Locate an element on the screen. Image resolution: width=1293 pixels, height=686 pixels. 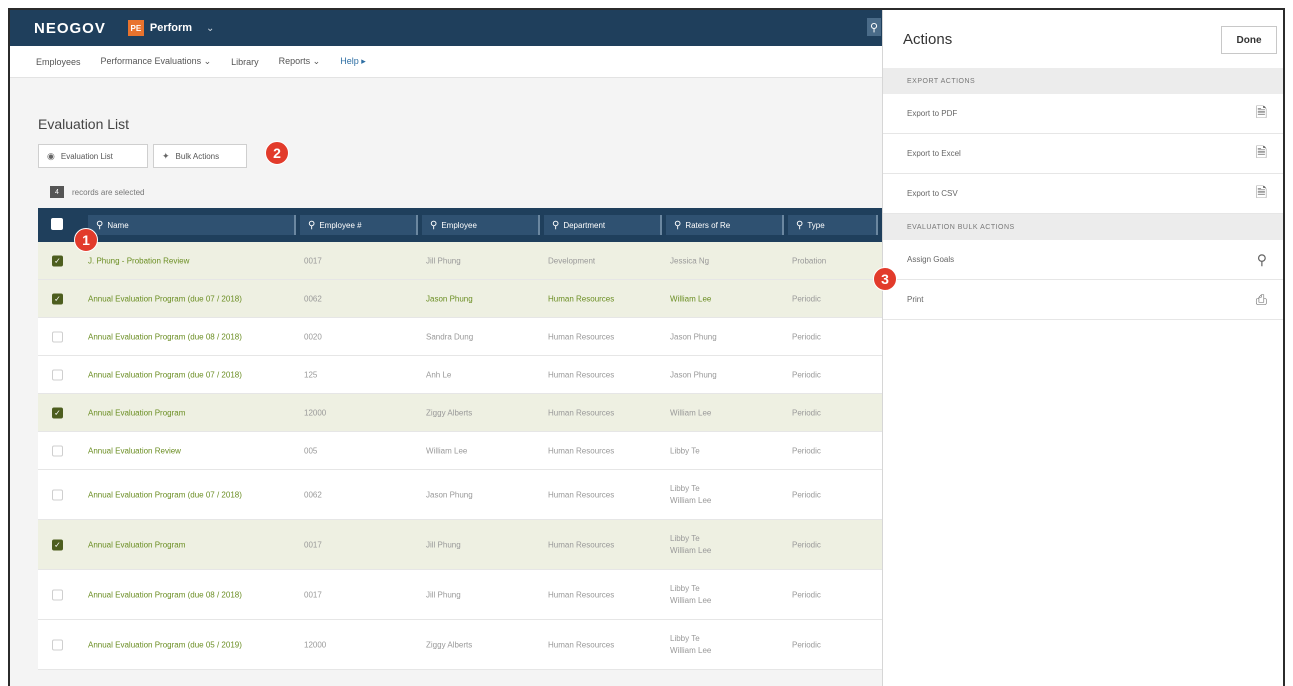
export-excel-action: Export to Excel 🗎 is located at coordinates (1083, 154).